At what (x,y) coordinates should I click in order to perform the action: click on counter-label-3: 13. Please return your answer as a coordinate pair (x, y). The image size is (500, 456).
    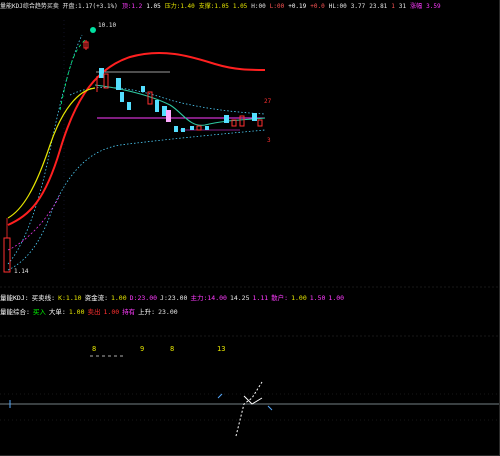
    Looking at the image, I should click on (221, 349).